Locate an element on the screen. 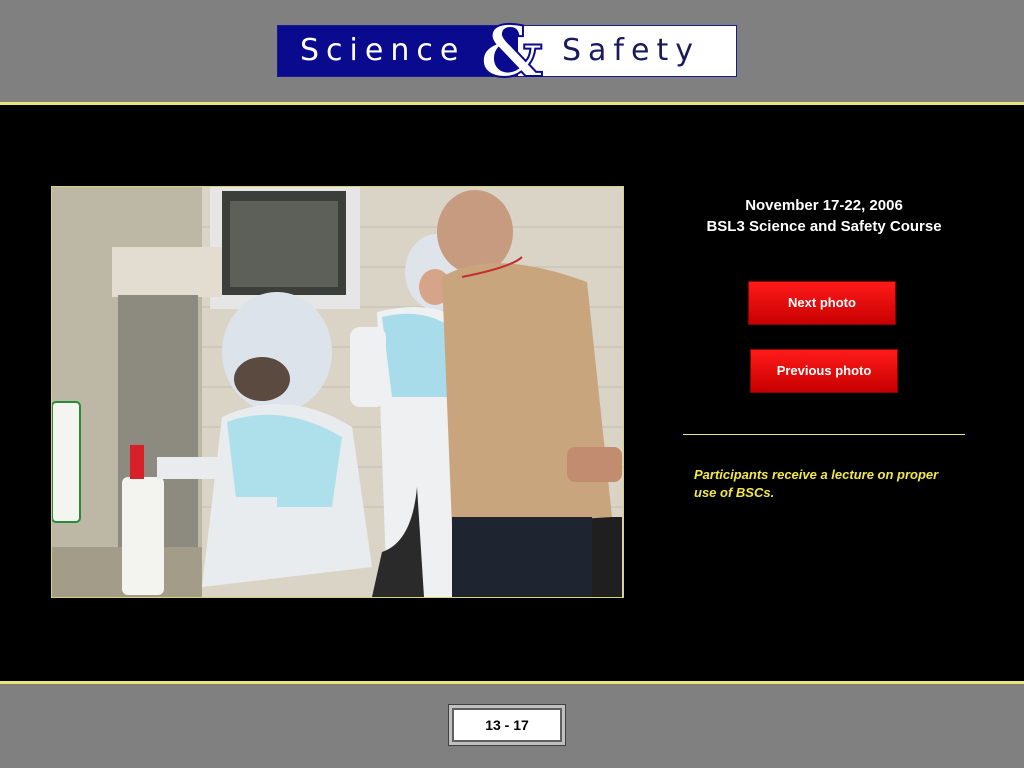 This screenshot has height=768, width=1024. logo-safety-text: Safety is located at coordinates (627, 51).